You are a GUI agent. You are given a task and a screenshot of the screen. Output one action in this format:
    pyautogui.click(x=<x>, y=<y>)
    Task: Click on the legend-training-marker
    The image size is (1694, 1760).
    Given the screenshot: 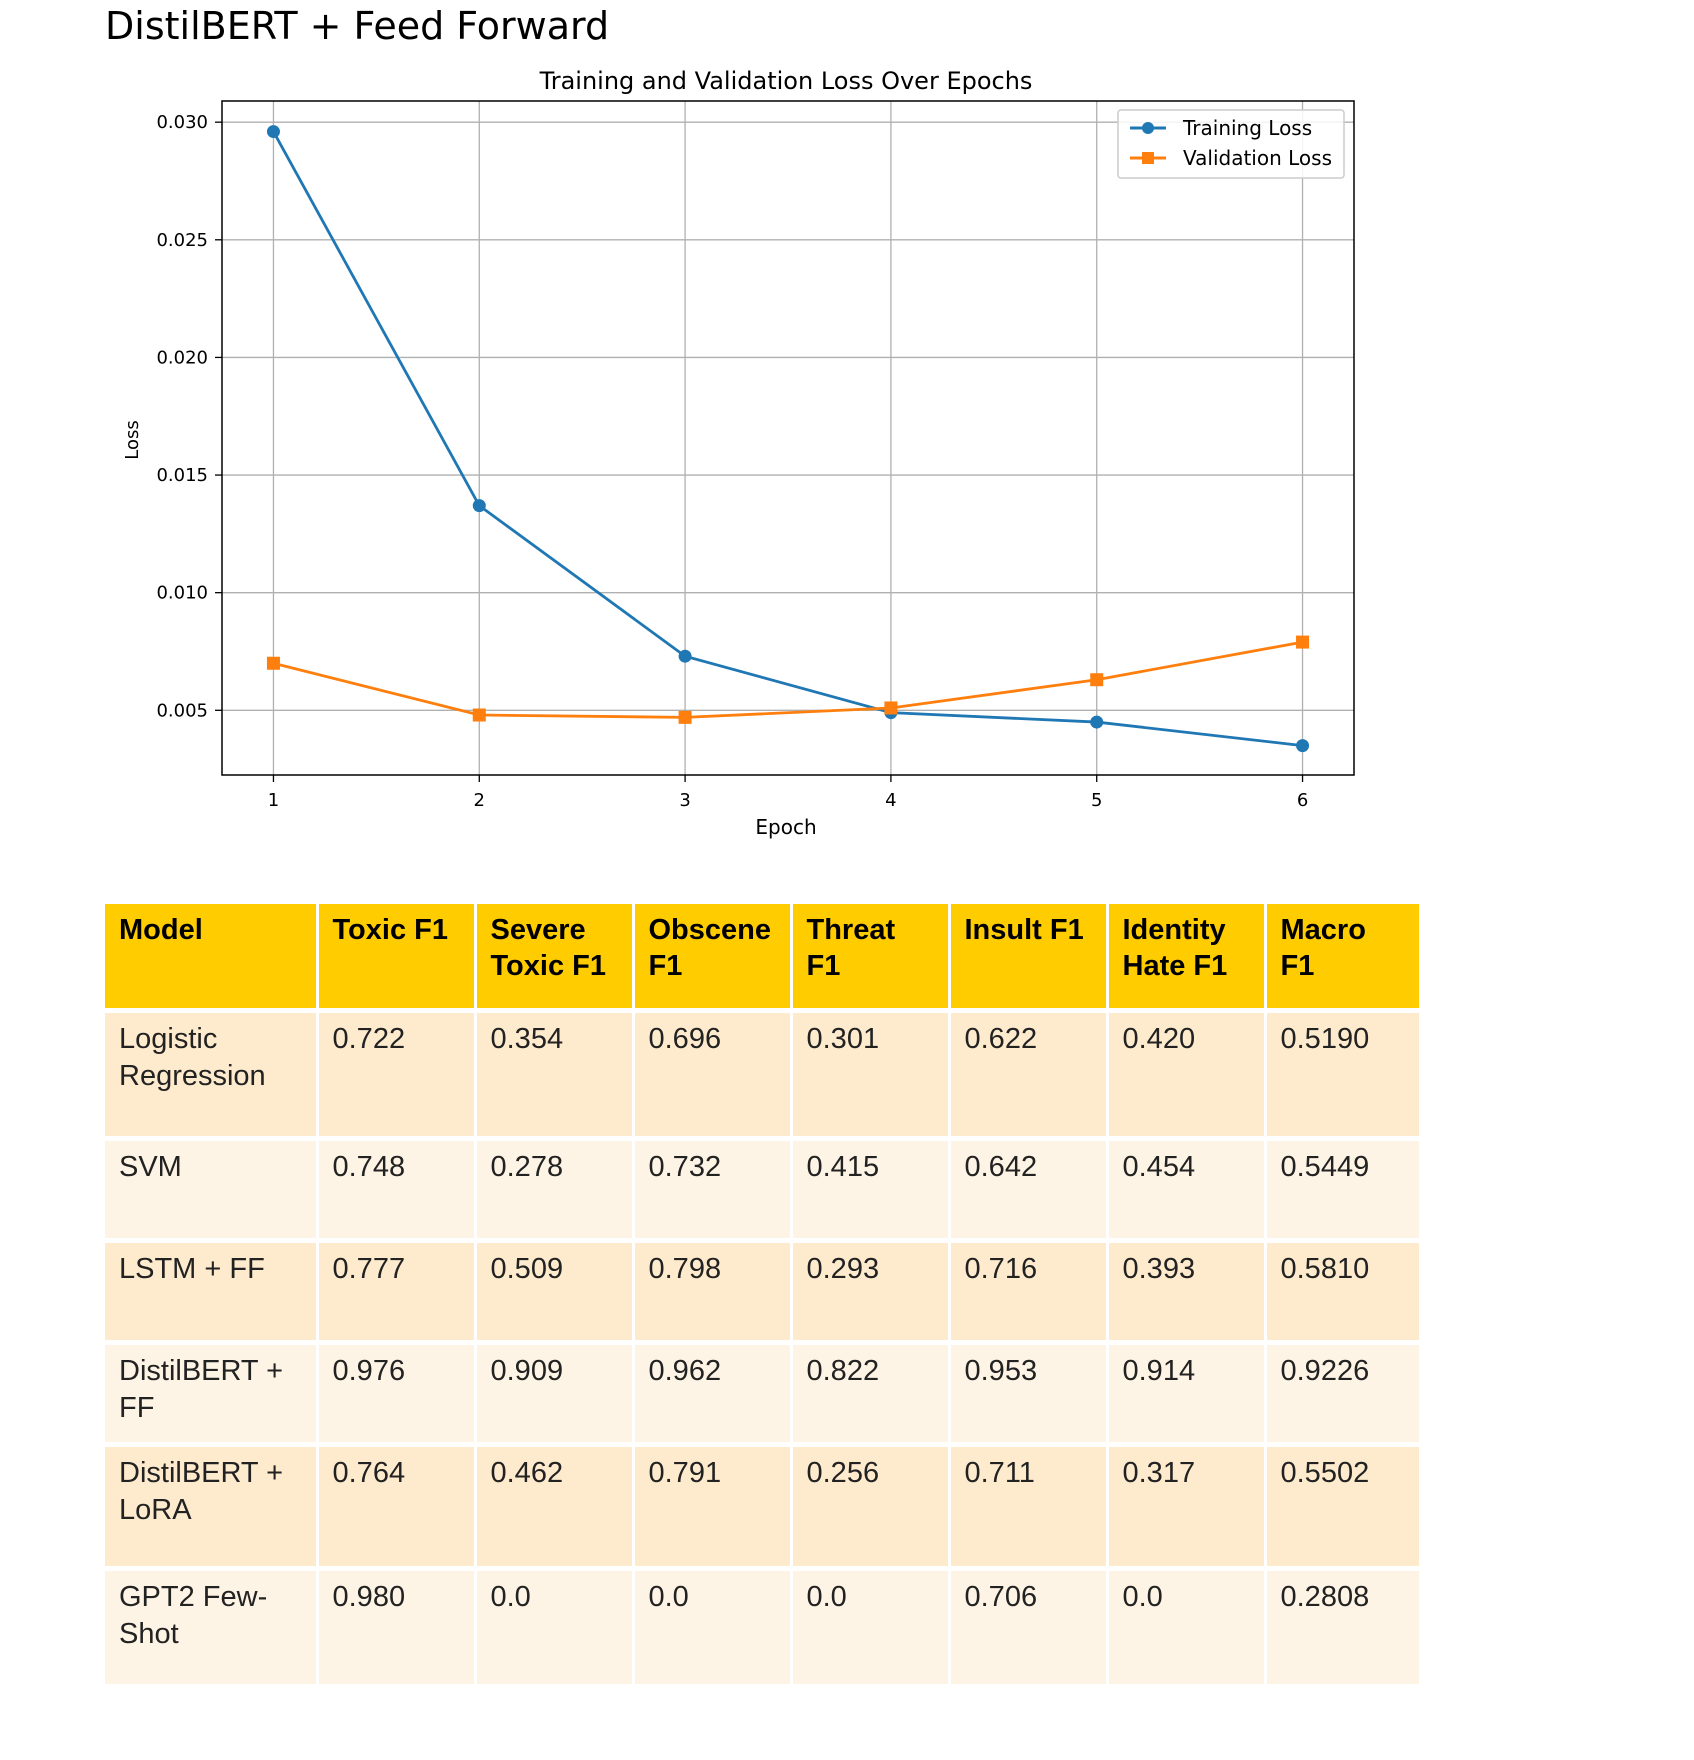 What is the action you would take?
    pyautogui.click(x=1148, y=128)
    